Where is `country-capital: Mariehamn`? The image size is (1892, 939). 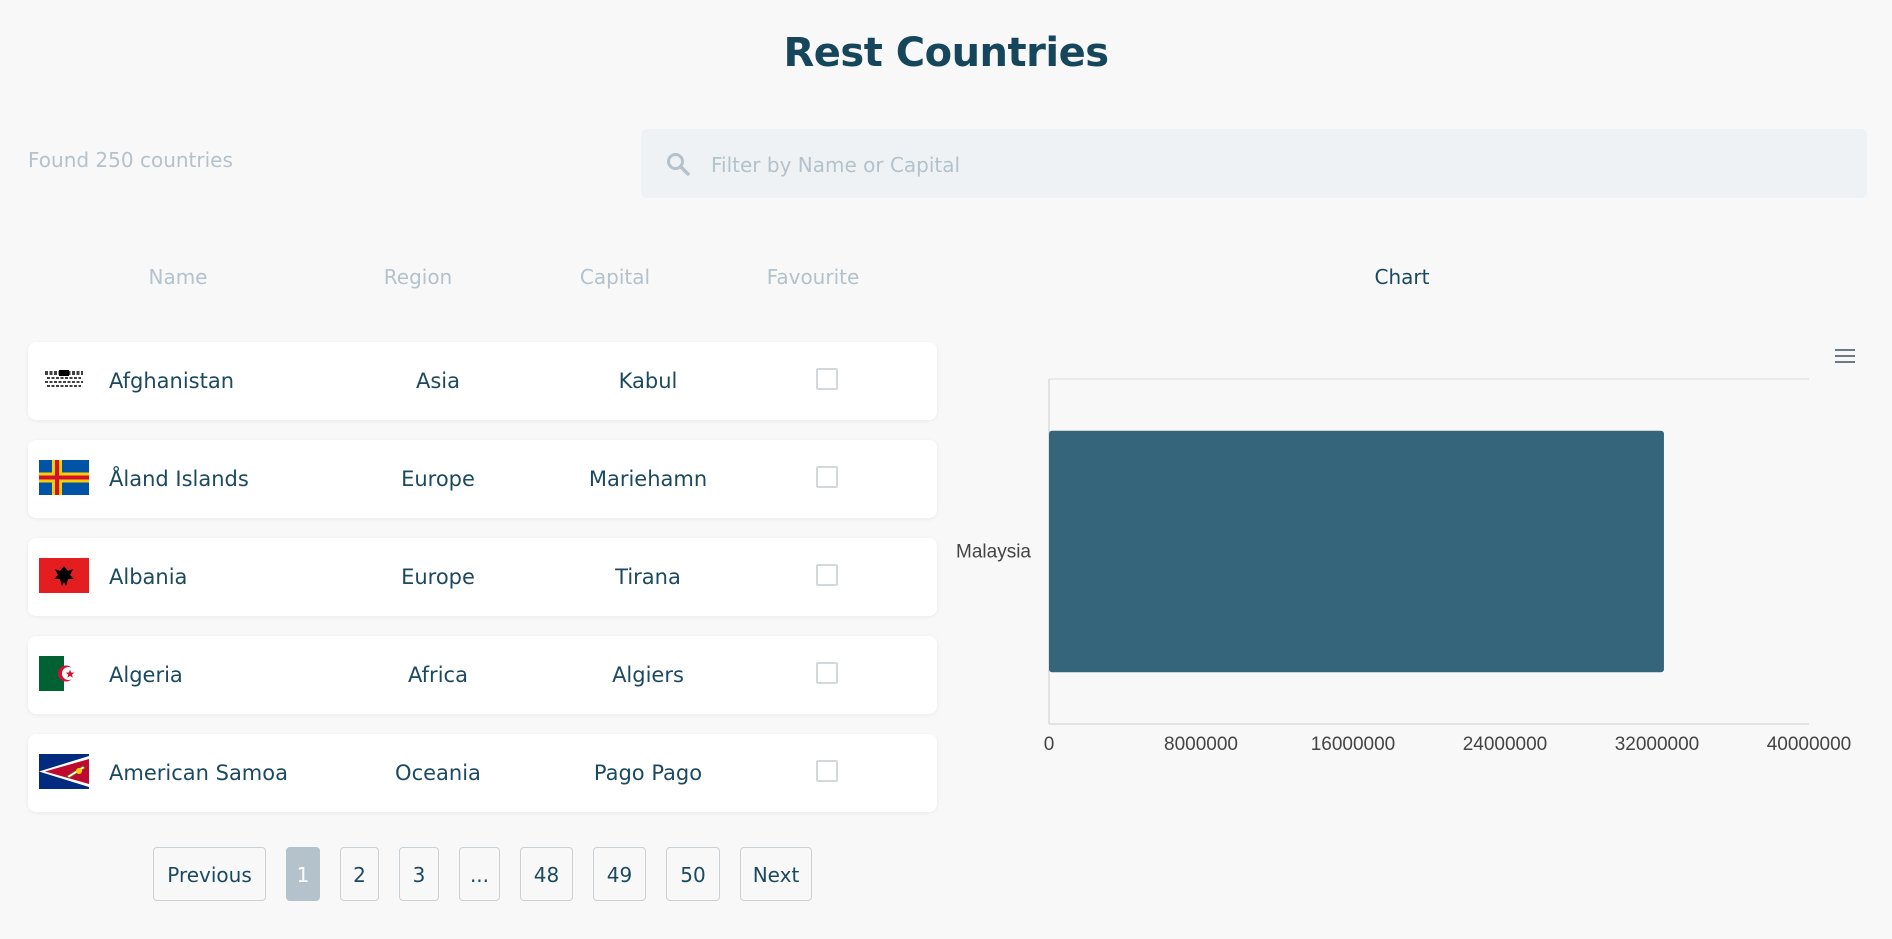 country-capital: Mariehamn is located at coordinates (648, 479).